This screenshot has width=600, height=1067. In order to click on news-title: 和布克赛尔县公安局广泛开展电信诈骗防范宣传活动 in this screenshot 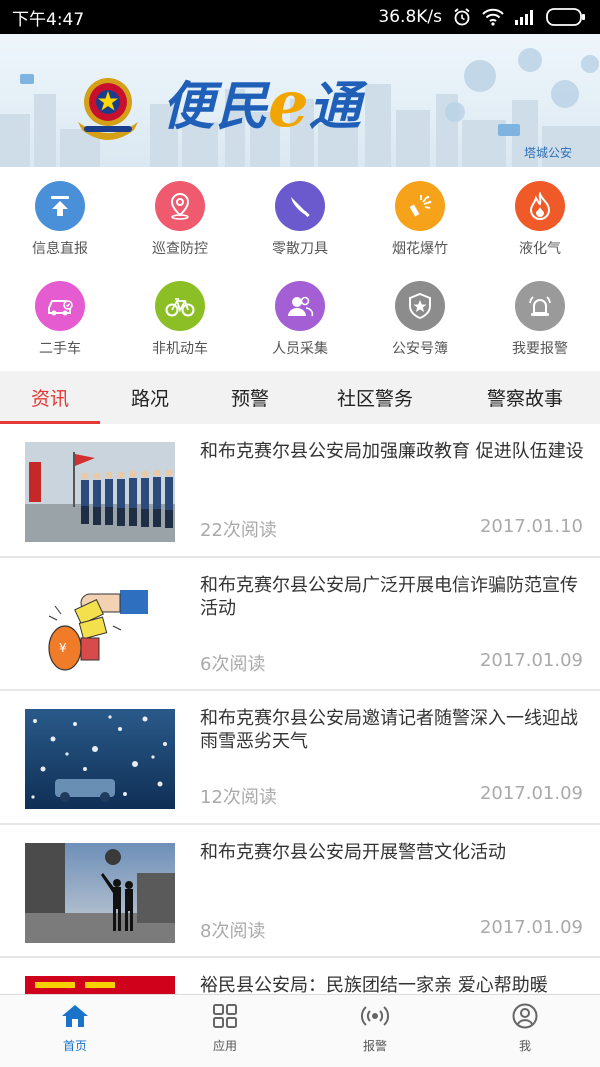, I will do `click(389, 596)`.